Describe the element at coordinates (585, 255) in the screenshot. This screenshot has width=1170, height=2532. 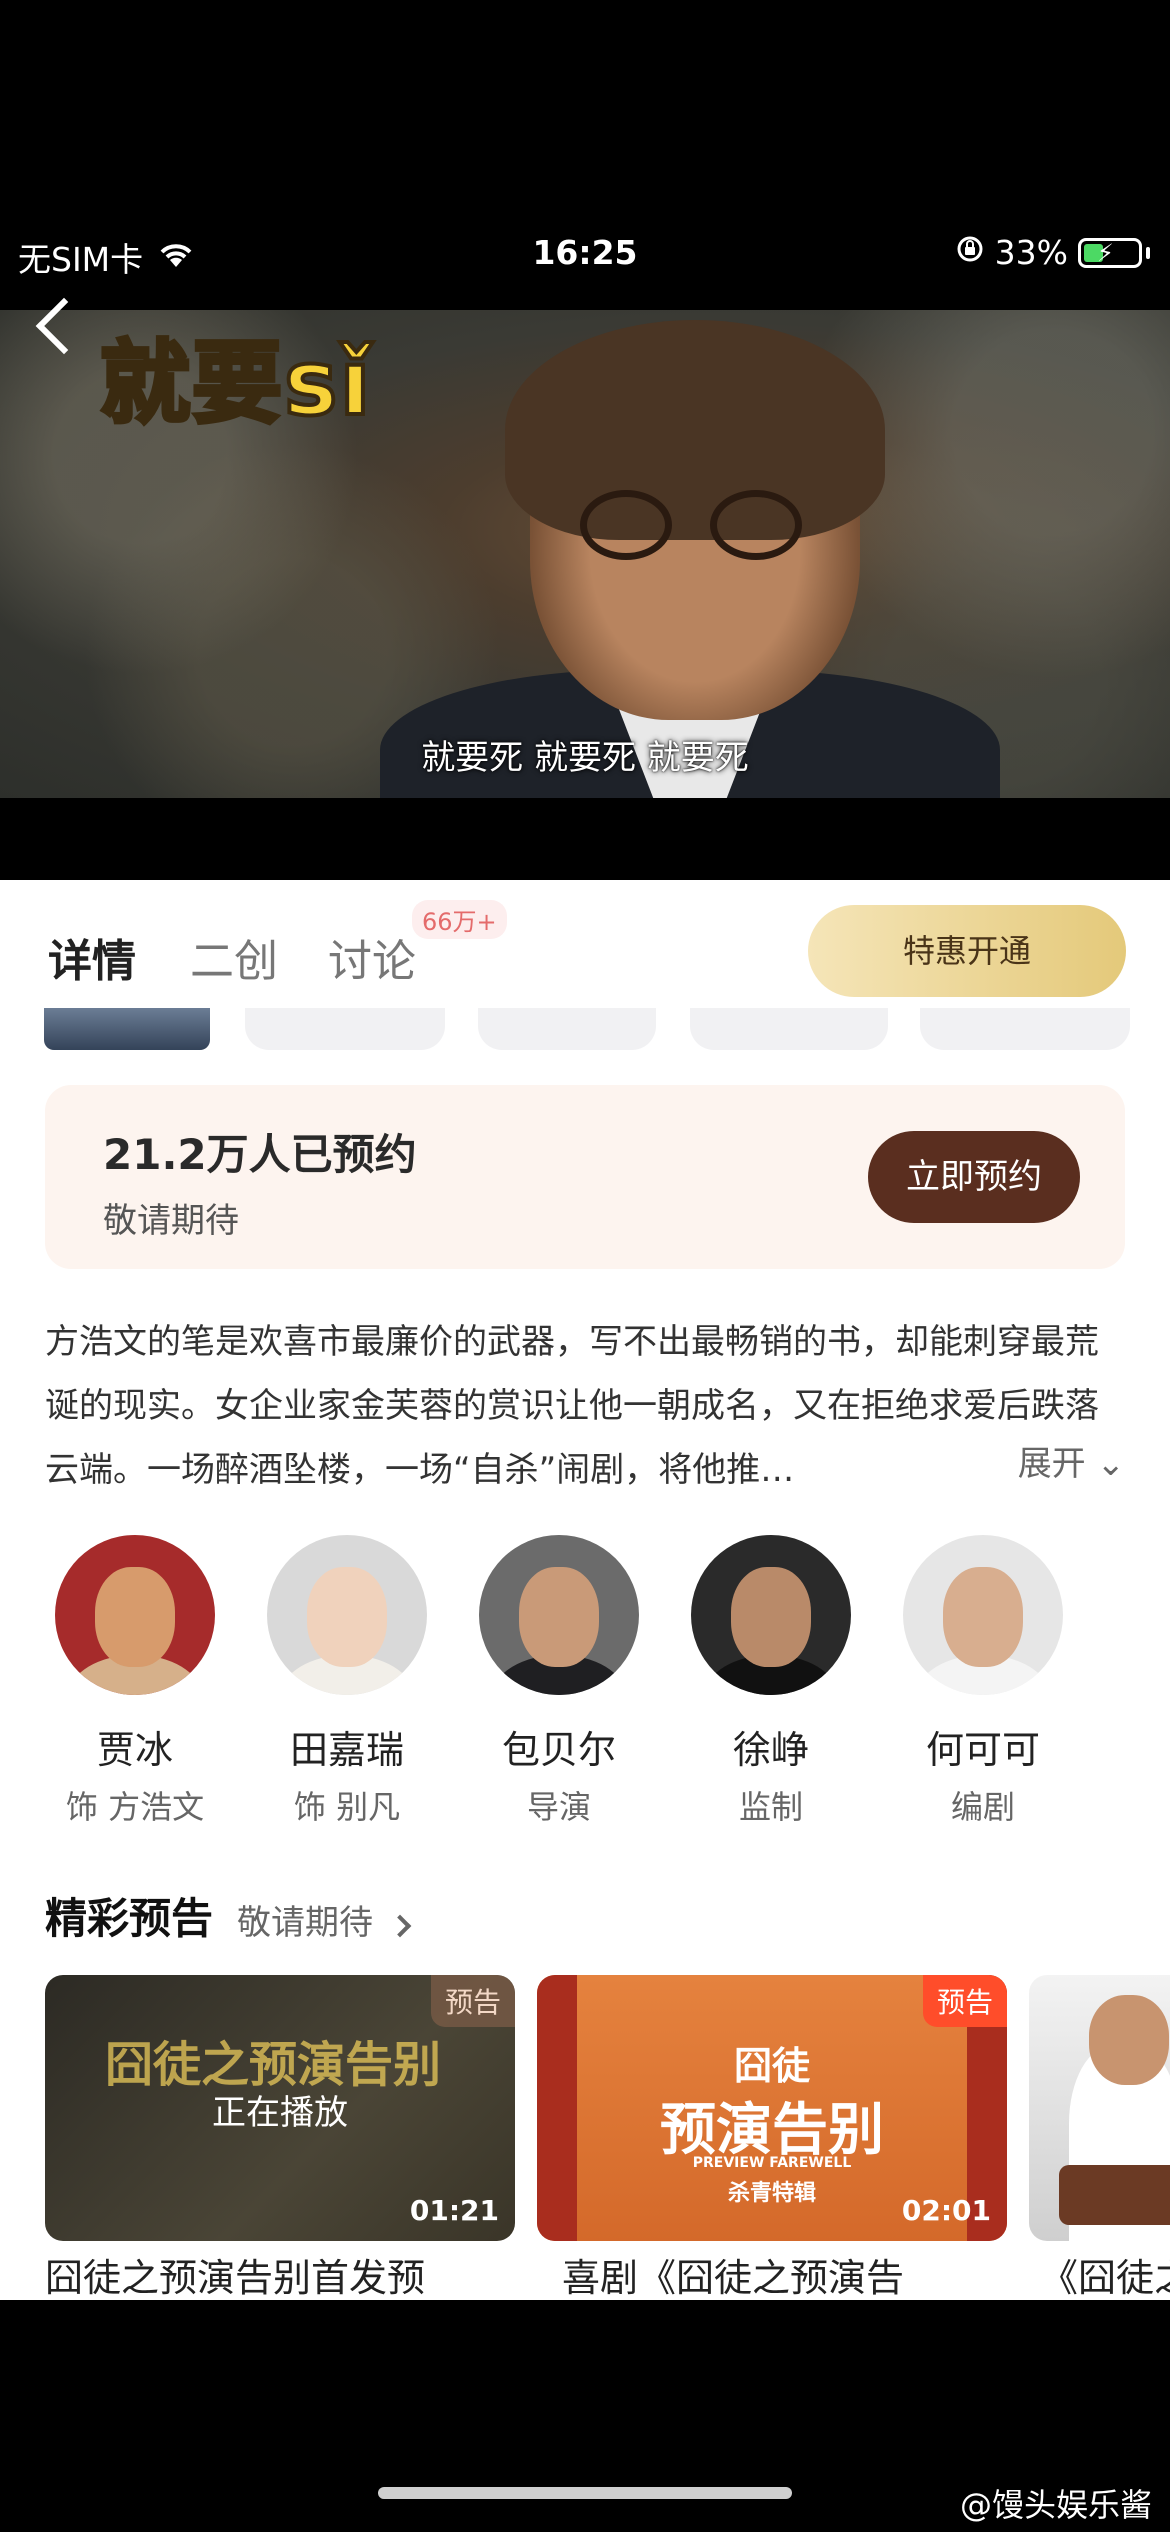
I see `status-bar: 无SIM卡 16:25 33% ⚡` at that location.